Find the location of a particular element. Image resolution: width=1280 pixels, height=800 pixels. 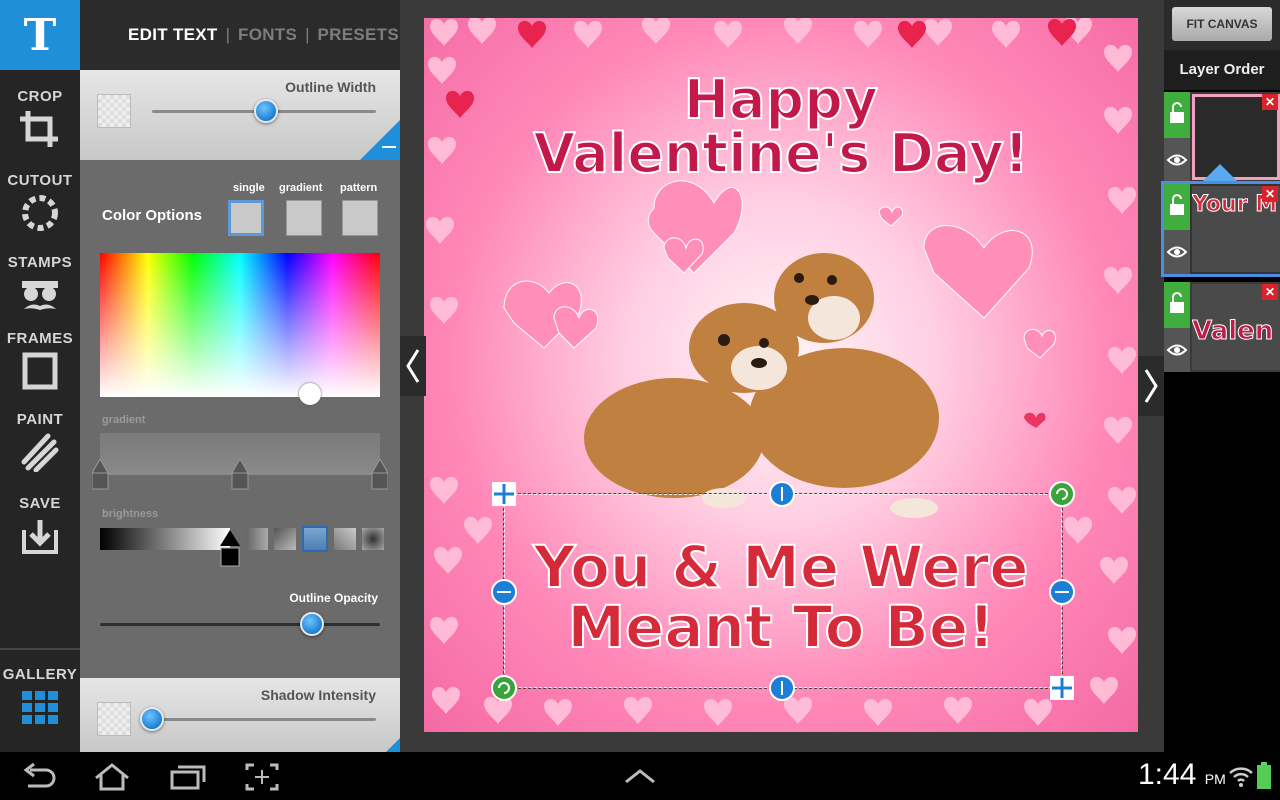

save-icon is located at coordinates (40, 537).